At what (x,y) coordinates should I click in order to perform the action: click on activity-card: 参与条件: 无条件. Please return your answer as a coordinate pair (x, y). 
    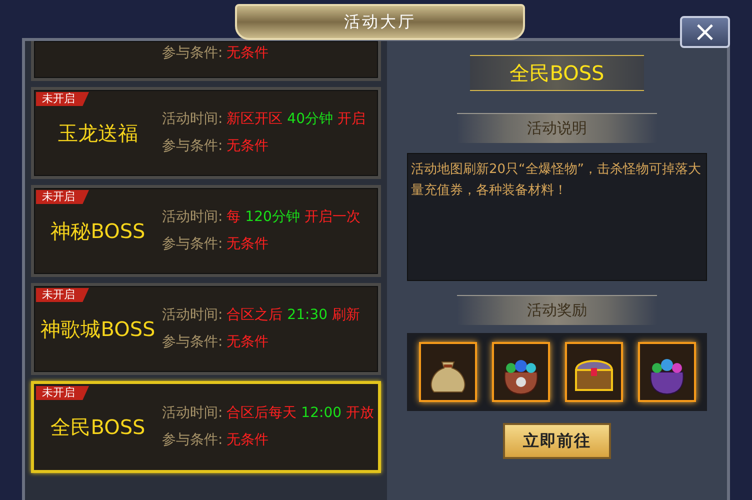
    Looking at the image, I should click on (206, 61).